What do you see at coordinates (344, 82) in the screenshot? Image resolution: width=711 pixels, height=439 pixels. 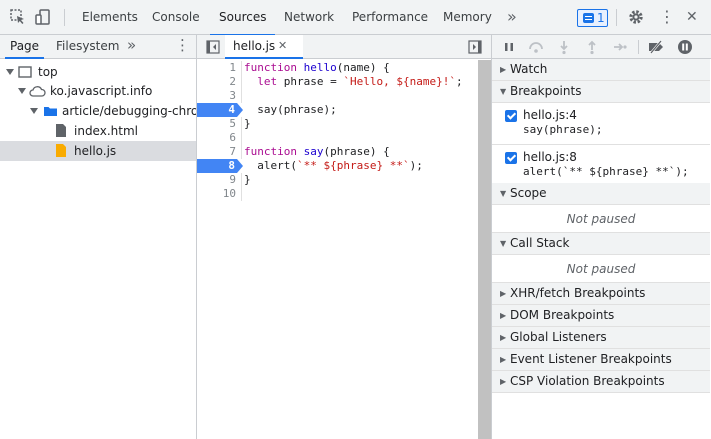 I see `code-line: 2 let phrase = `Hello, ${name}!`;` at bounding box center [344, 82].